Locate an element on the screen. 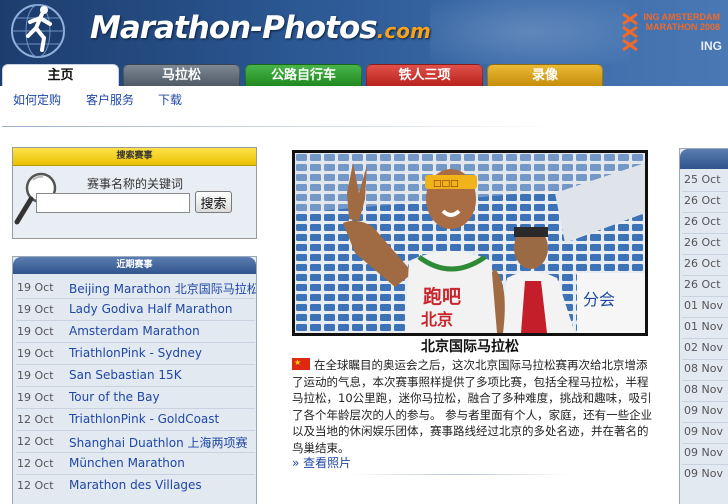 The image size is (728, 504). header-glow is located at coordinates (530, 32).